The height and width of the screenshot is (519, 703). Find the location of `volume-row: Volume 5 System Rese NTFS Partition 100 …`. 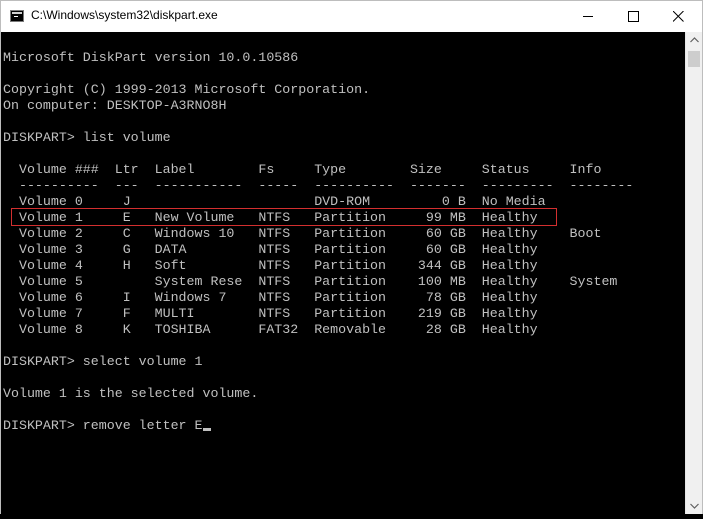

volume-row: Volume 5 System Rese NTFS Partition 100 … is located at coordinates (310, 281).